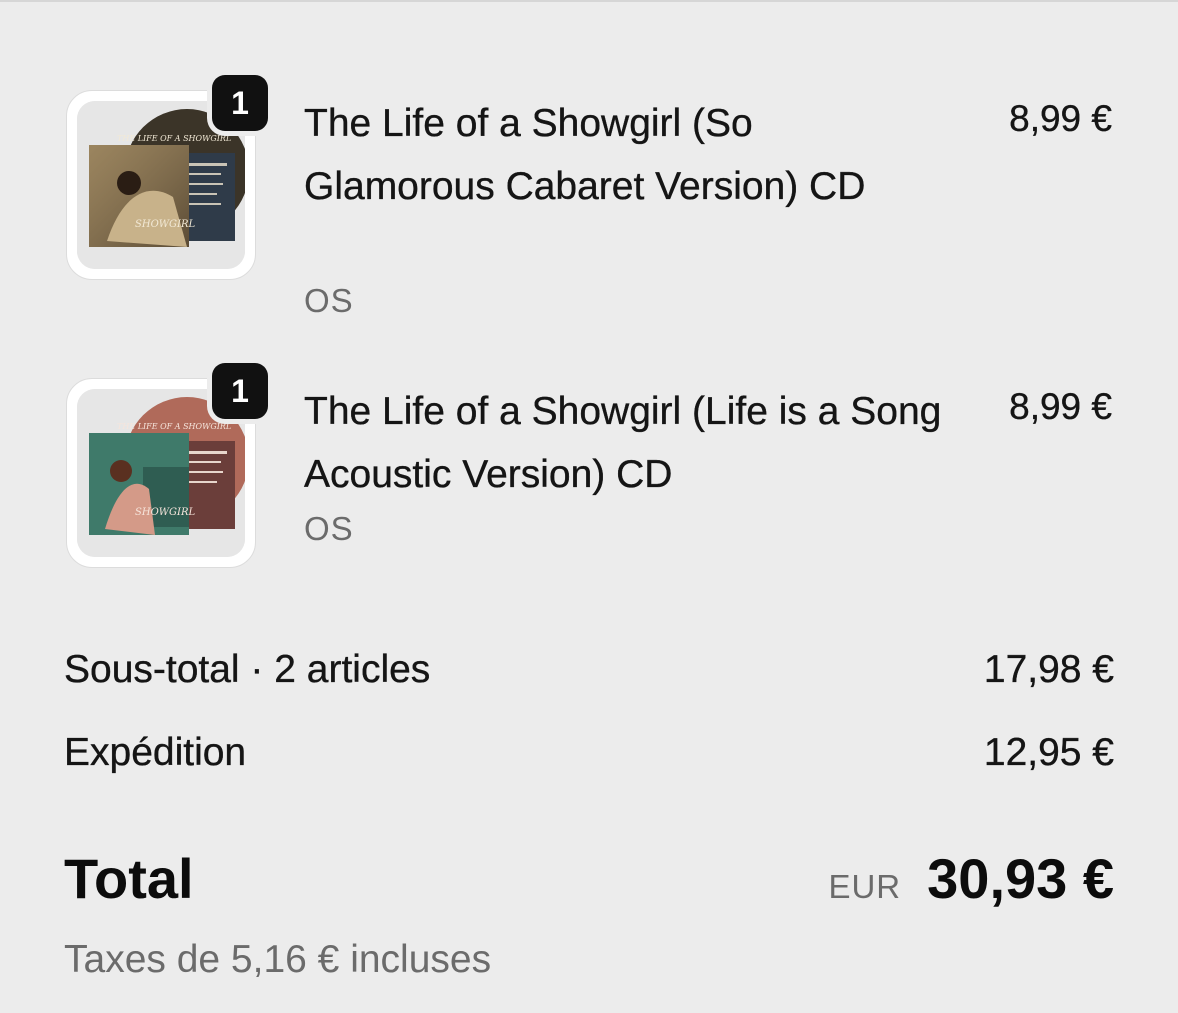  I want to click on subtotal-row: Sous-total · 2 articles 17,98 €, so click(589, 670).